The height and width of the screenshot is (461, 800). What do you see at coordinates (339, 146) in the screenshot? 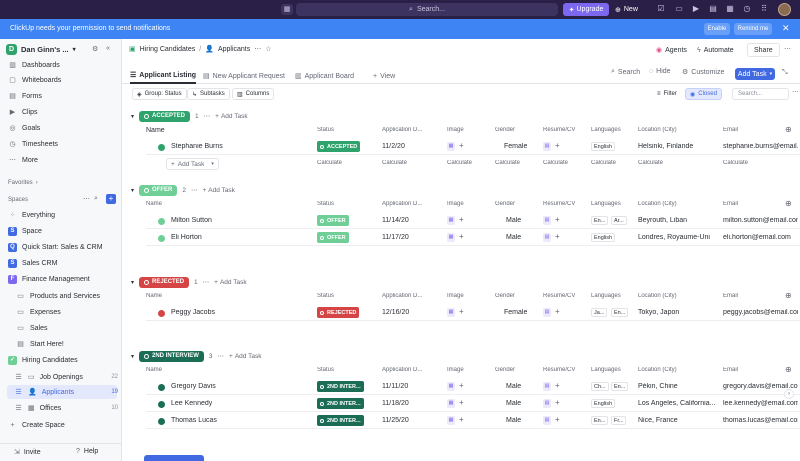
I see `status-badge: ACCEPTED` at bounding box center [339, 146].